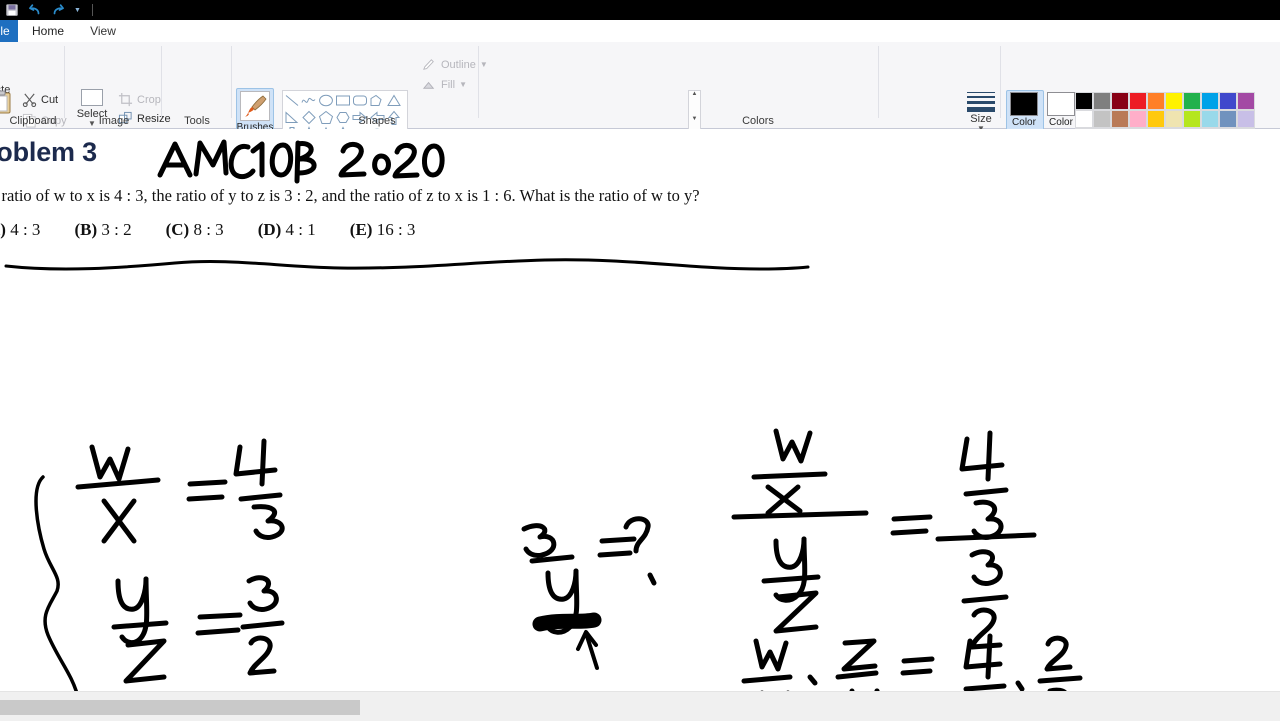 This screenshot has width=1280, height=721. What do you see at coordinates (198, 629) in the screenshot?
I see `ink-equation-y-over-z` at bounding box center [198, 629].